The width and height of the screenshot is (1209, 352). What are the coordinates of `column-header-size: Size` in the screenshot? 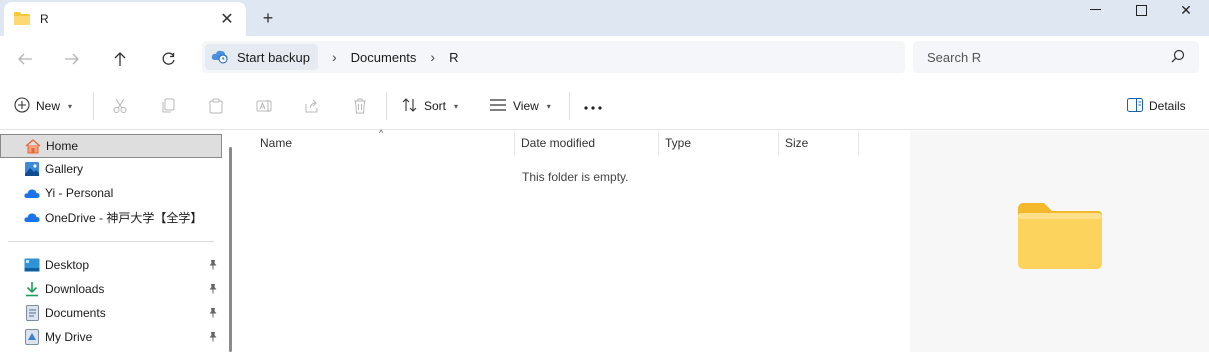 It's located at (819, 143).